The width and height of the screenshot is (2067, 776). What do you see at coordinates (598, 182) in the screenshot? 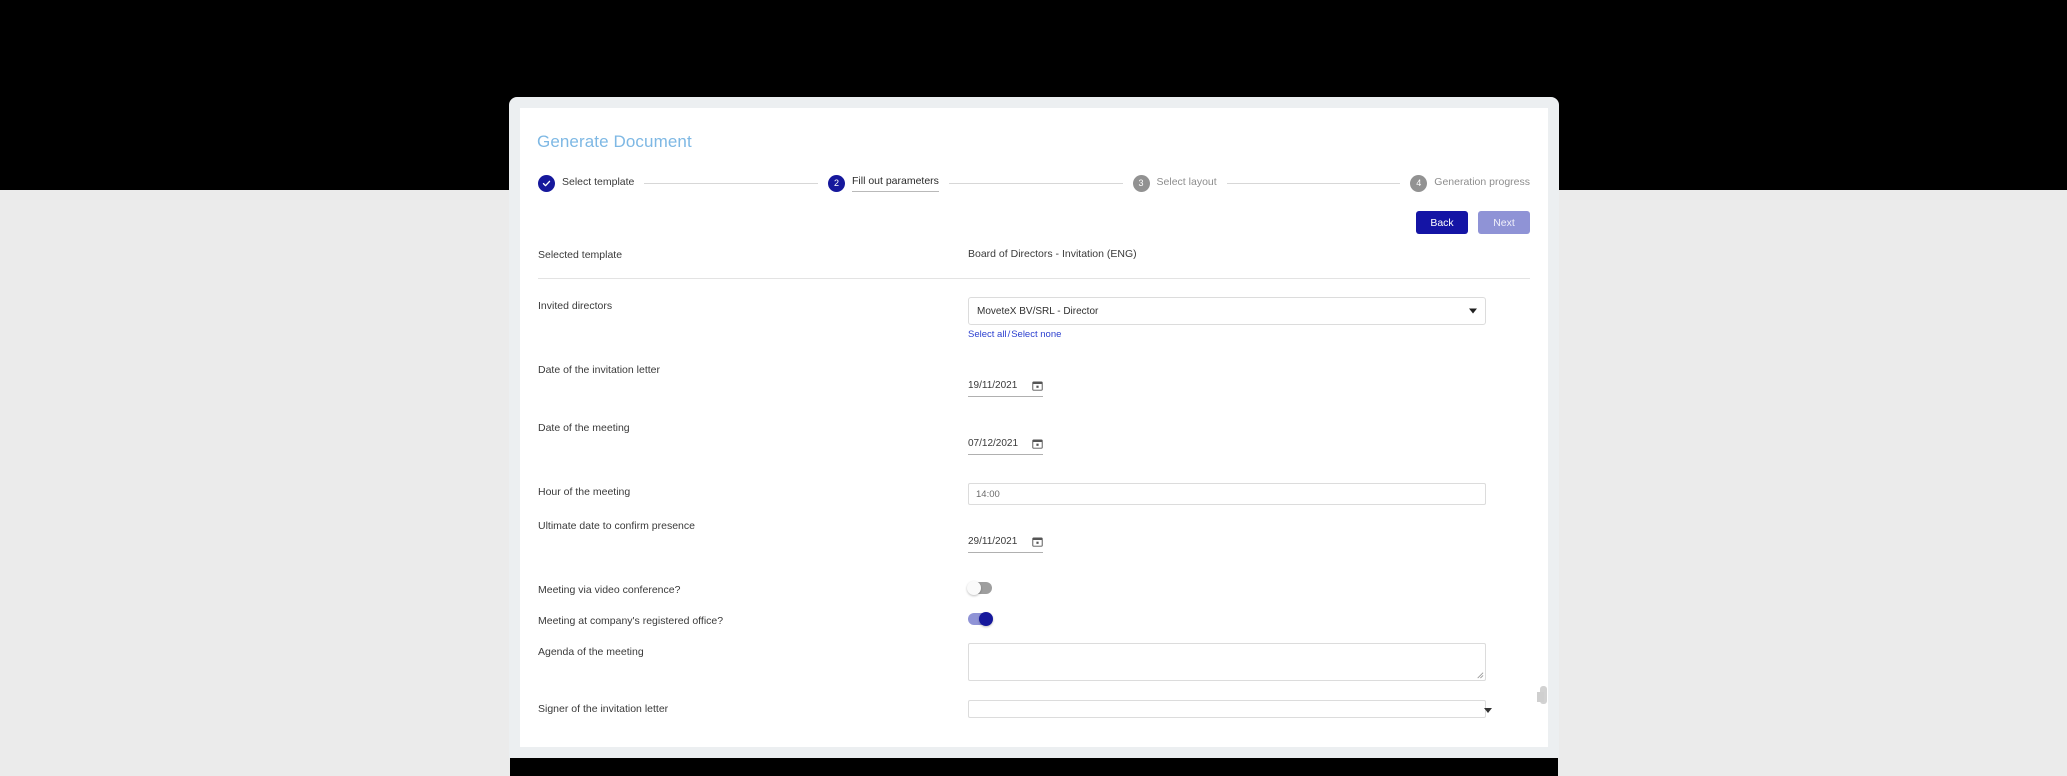
I see `step-1-label: Select template` at bounding box center [598, 182].